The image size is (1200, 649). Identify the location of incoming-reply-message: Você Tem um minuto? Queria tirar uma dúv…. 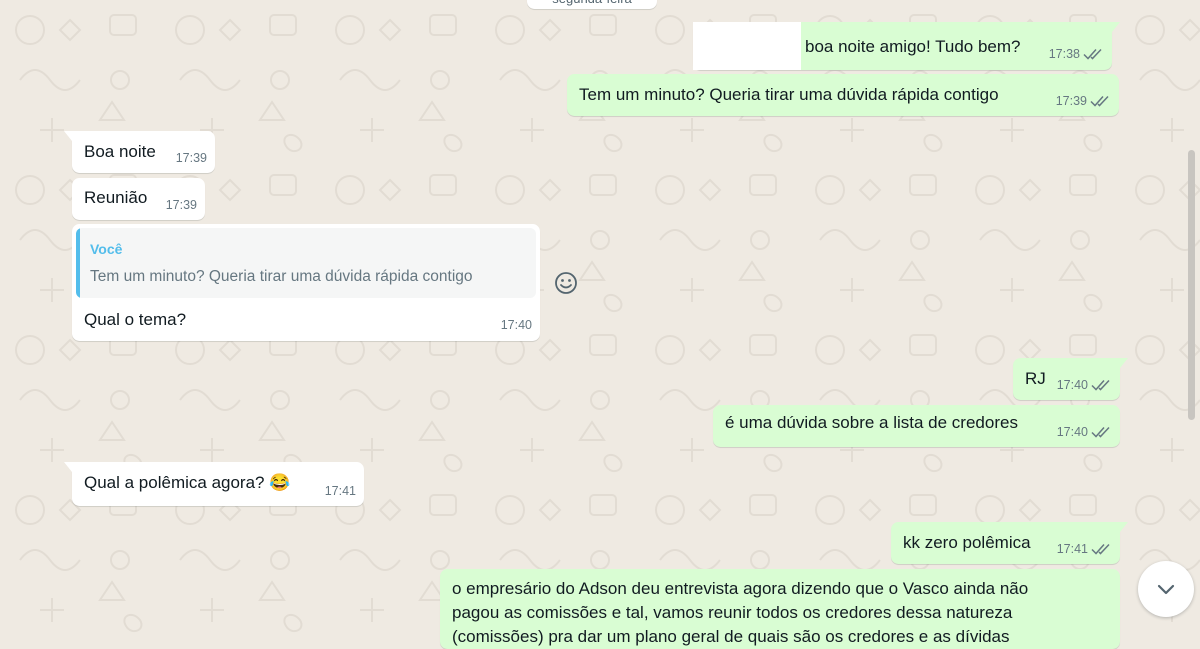
(306, 282).